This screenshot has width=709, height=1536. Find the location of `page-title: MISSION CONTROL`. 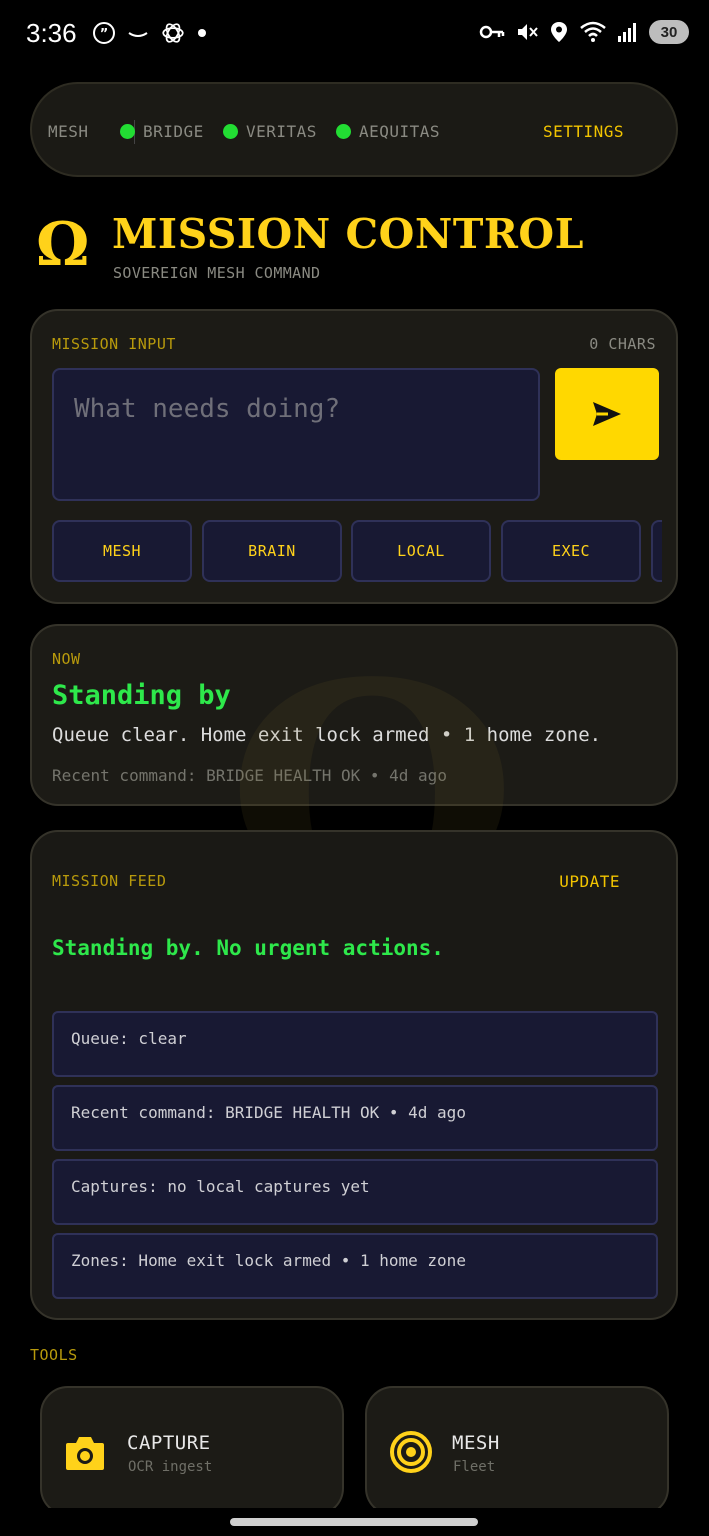

page-title: MISSION CONTROL is located at coordinates (348, 234).